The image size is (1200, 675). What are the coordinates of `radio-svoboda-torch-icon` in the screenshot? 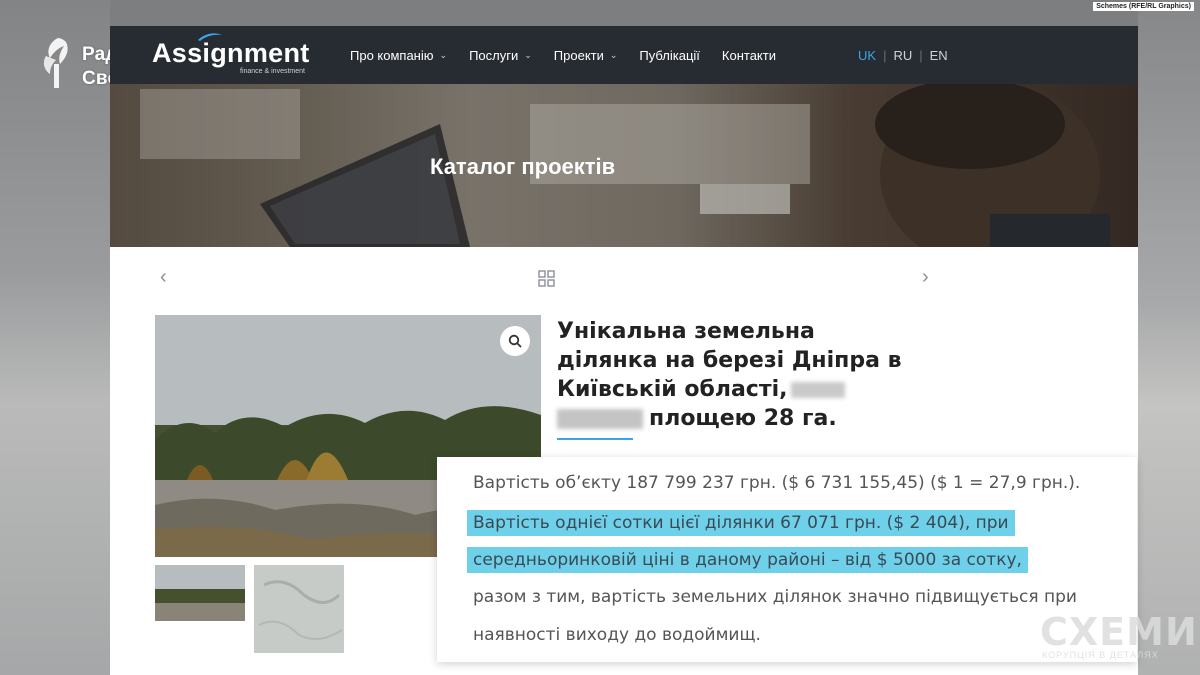 It's located at (55, 63).